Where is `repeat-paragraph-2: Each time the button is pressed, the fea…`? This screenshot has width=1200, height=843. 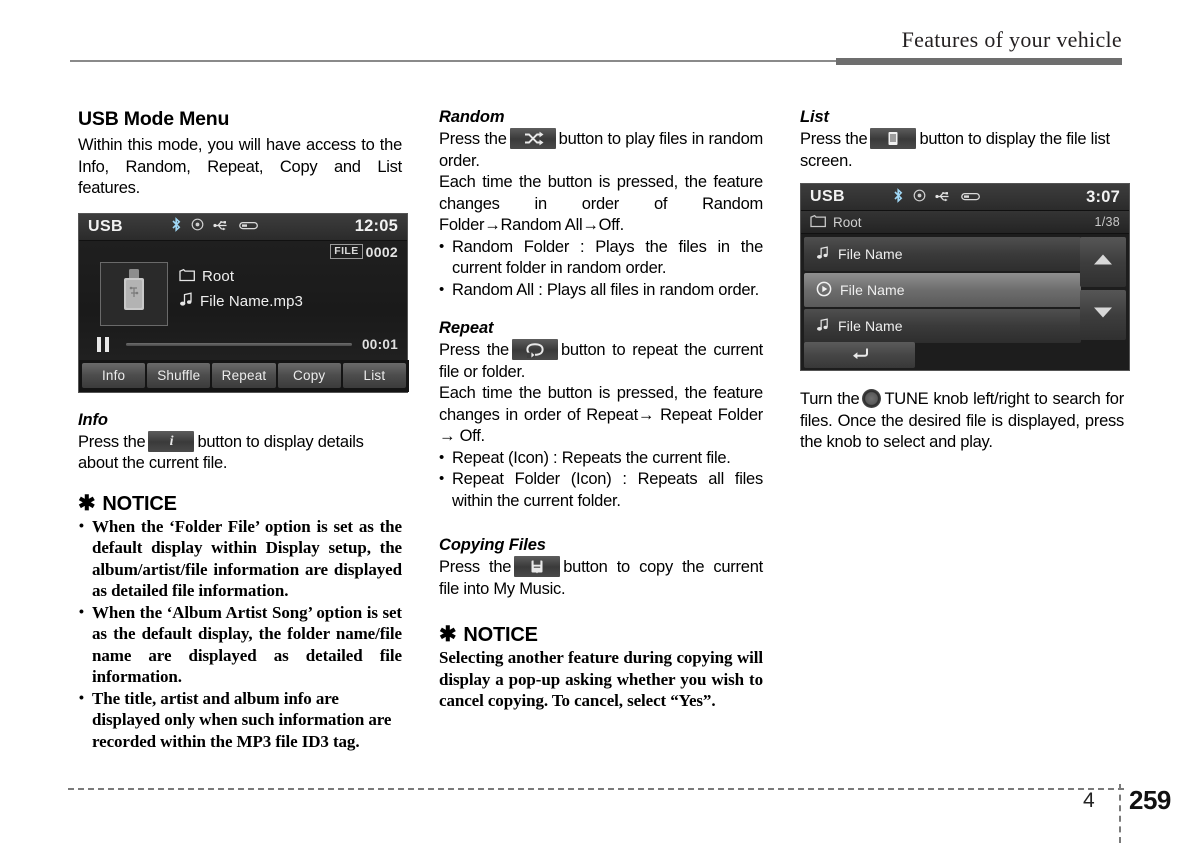
repeat-paragraph-2: Each time the button is pressed, the fea… is located at coordinates (601, 414).